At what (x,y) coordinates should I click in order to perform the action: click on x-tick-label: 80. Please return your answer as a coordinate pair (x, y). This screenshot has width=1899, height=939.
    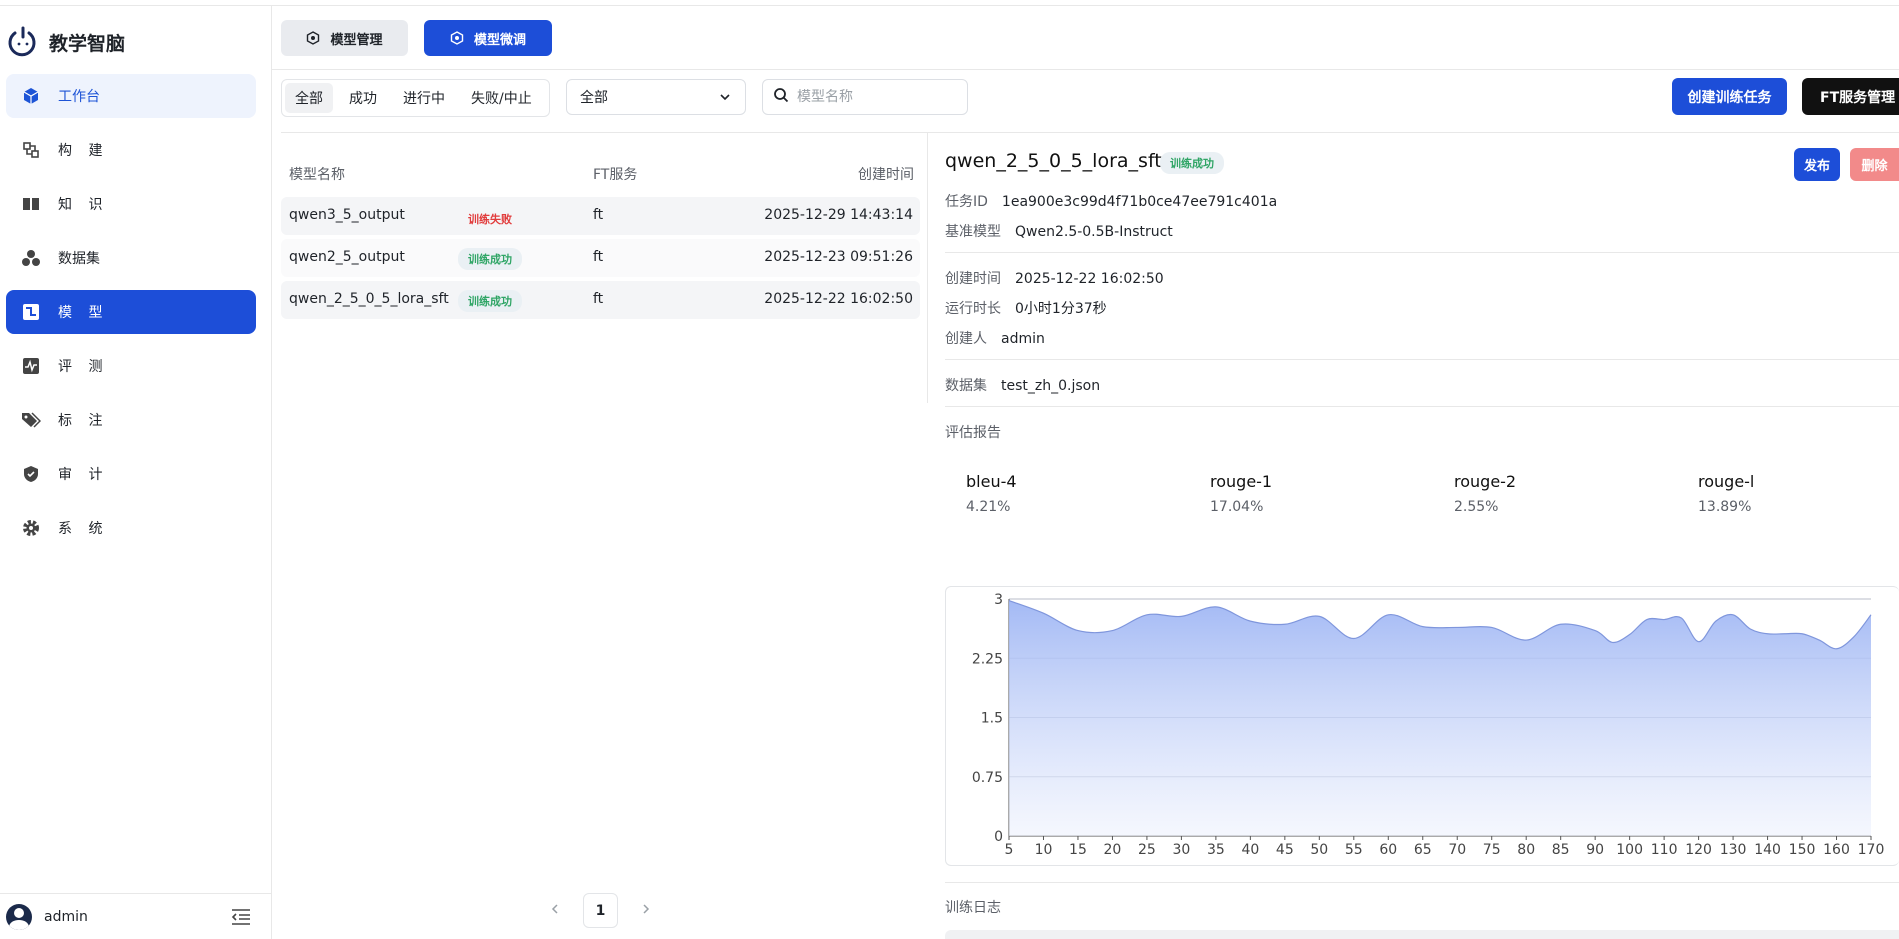
    Looking at the image, I should click on (1526, 850).